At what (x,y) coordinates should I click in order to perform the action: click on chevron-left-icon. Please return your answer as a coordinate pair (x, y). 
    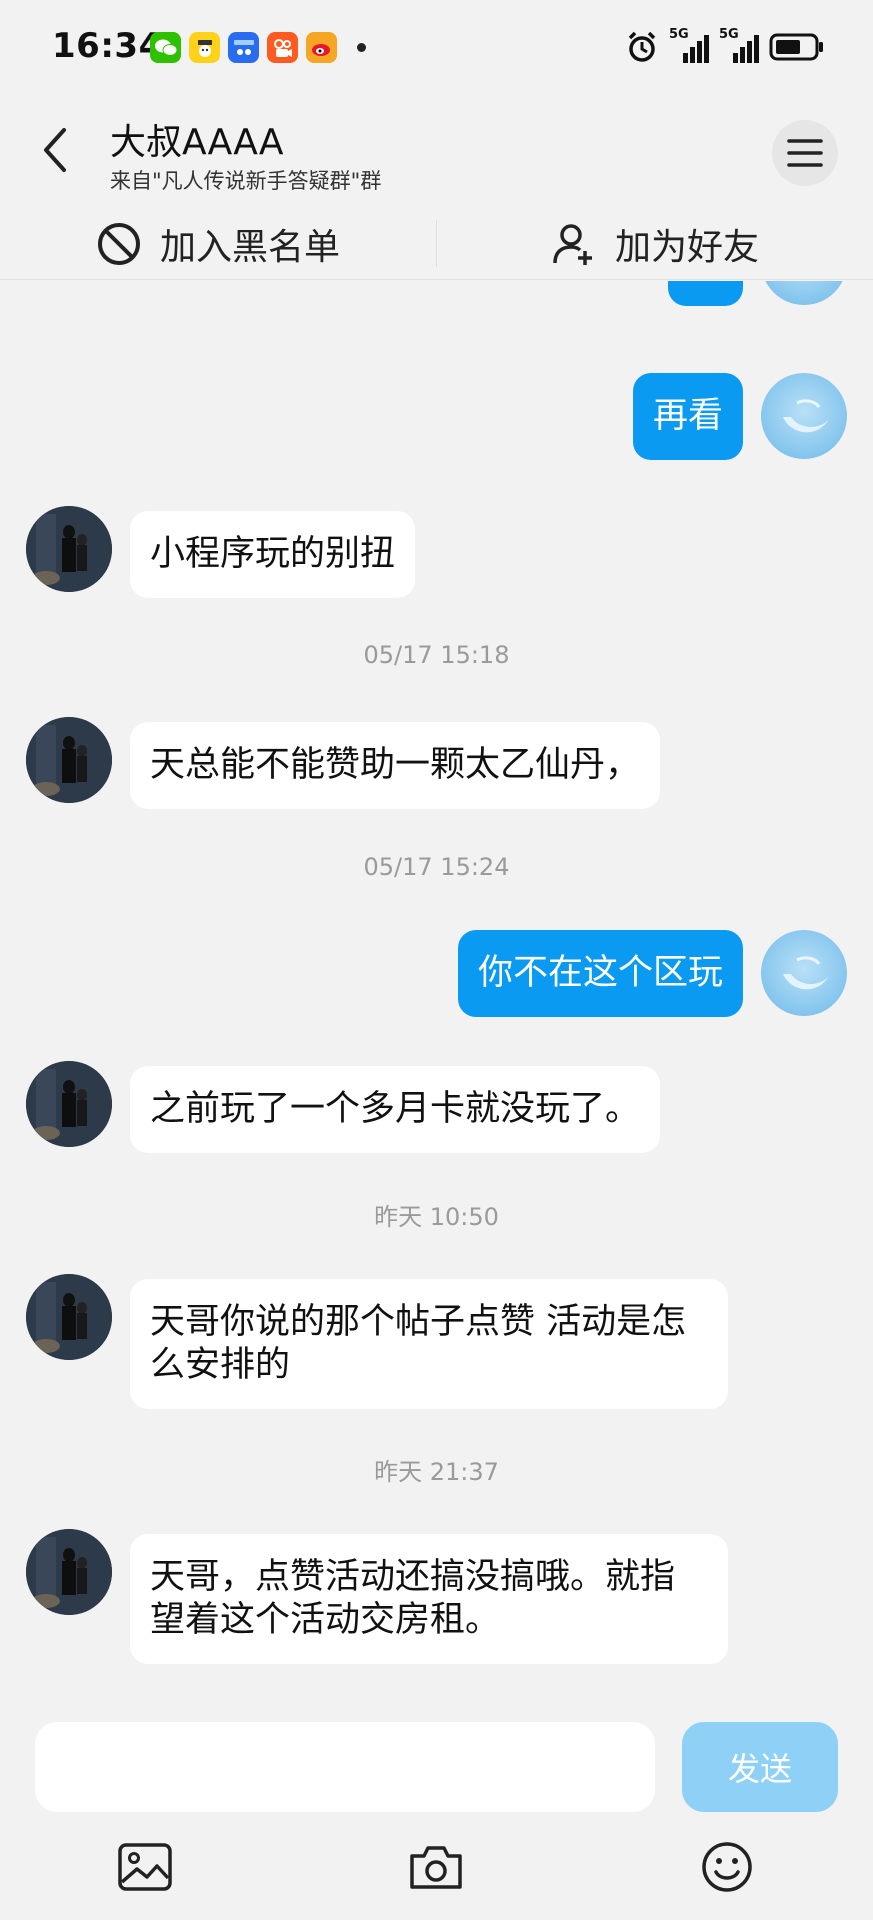
    Looking at the image, I should click on (55, 150).